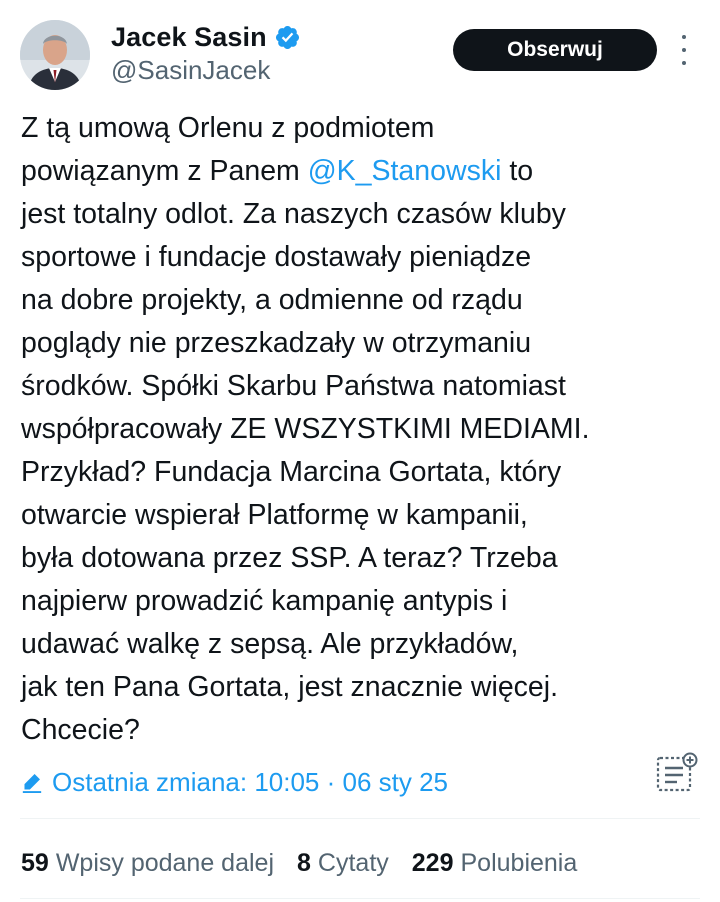 This screenshot has height=902, width=720. What do you see at coordinates (360, 50) in the screenshot?
I see `tweet-header: Jacek Sasin @SasinJacek Obserwuj` at bounding box center [360, 50].